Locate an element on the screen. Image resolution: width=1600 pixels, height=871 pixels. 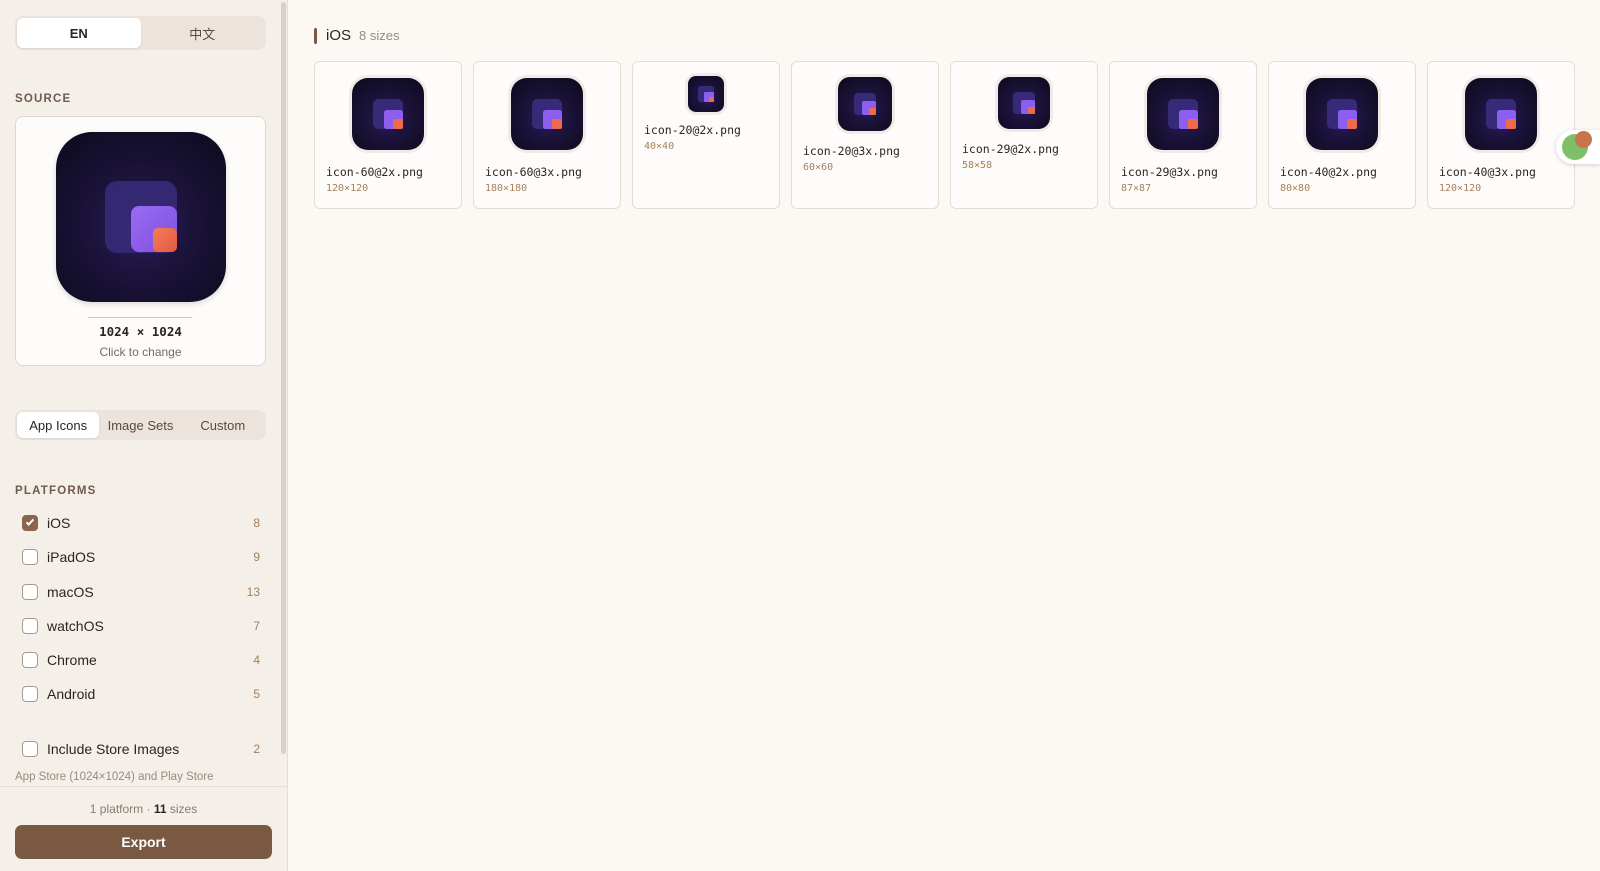
icon-filename: icon-40@3x.png is located at coordinates (1487, 172).